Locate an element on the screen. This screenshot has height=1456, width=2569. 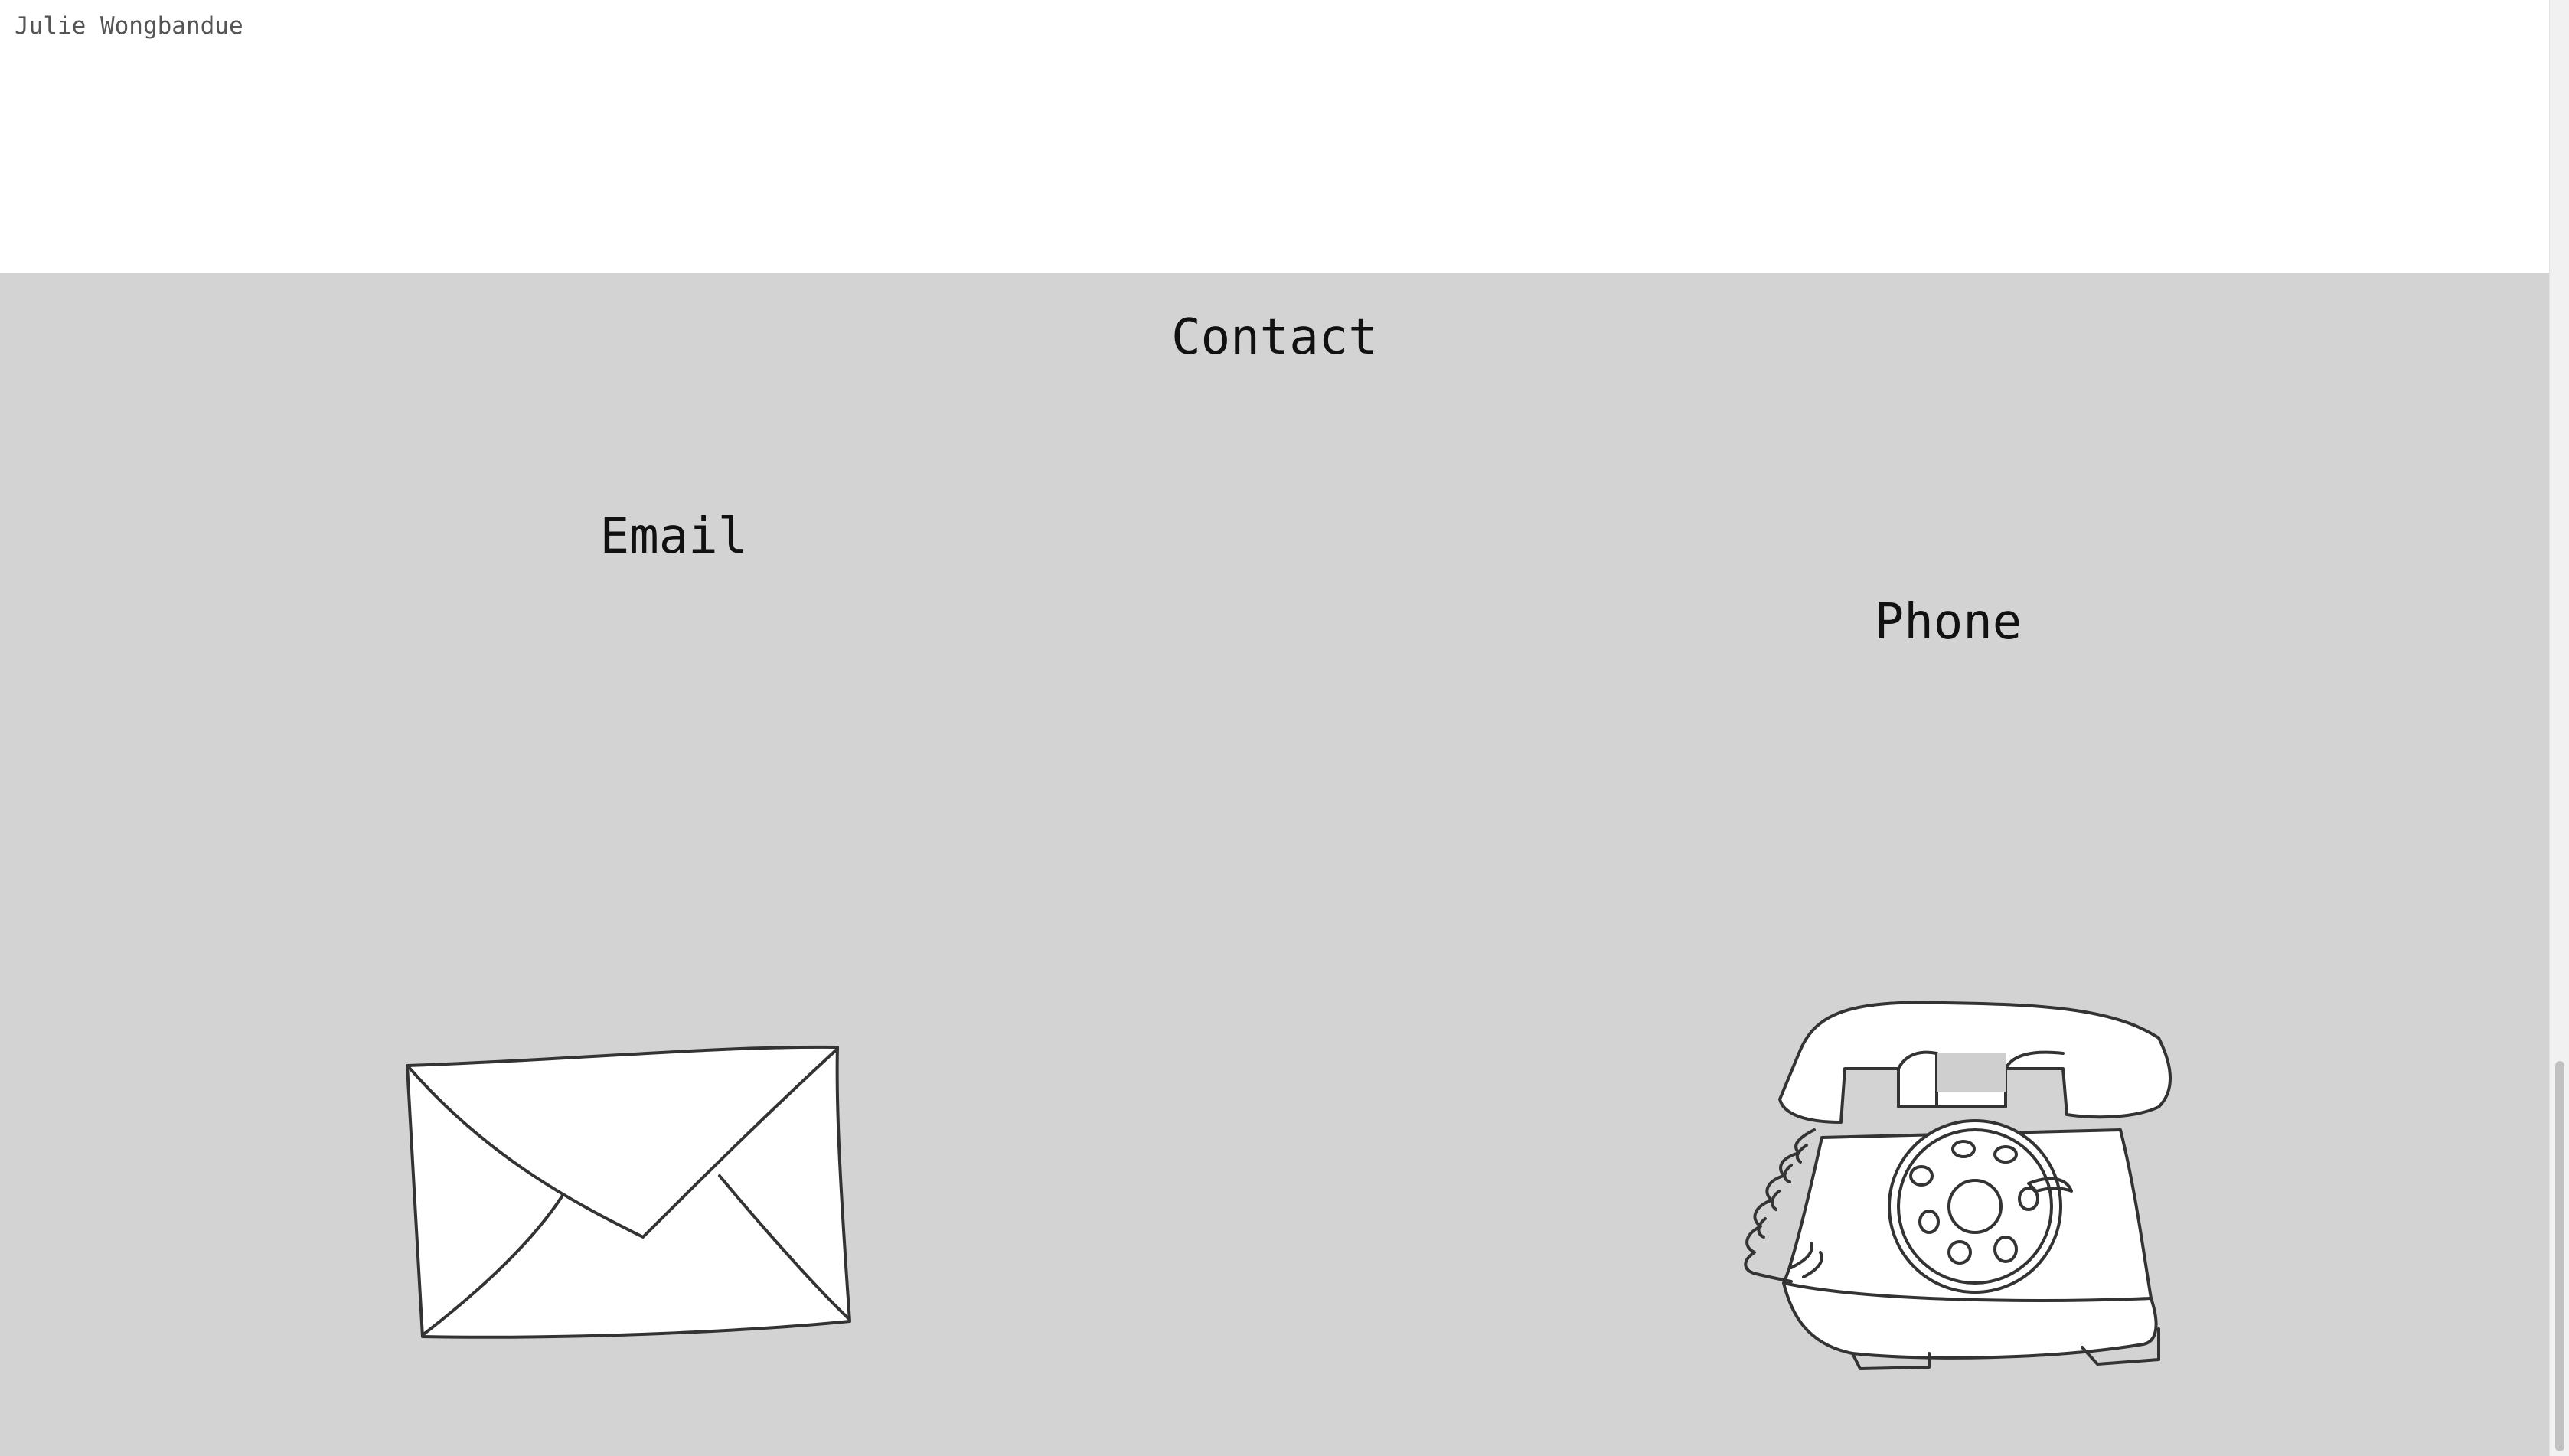
phone-label: Phone is located at coordinates (1948, 623).